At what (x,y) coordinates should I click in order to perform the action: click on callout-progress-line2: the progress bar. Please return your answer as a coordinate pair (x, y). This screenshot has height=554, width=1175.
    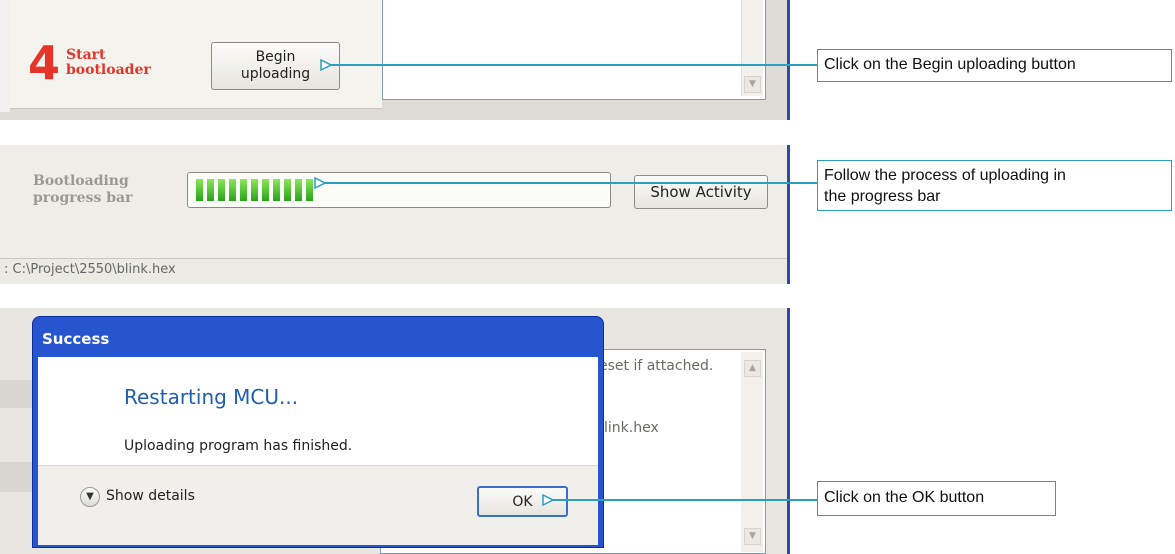
    Looking at the image, I should click on (882, 196).